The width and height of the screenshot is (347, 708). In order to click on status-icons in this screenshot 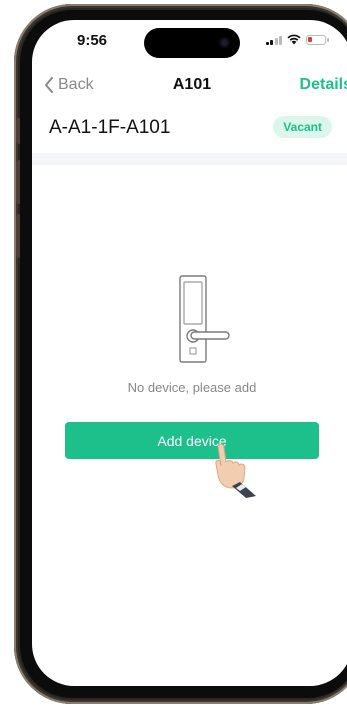, I will do `click(297, 39)`.